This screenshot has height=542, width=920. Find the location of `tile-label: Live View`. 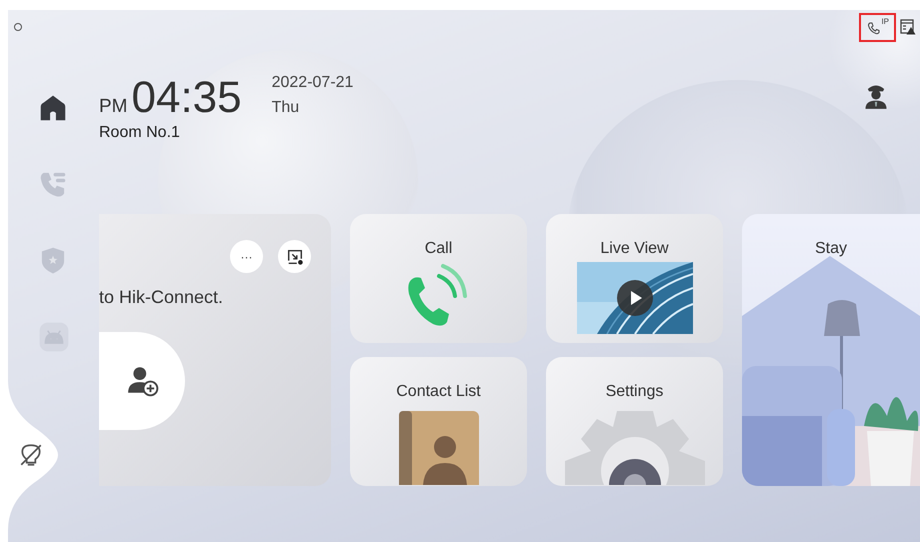

tile-label: Live View is located at coordinates (634, 249).